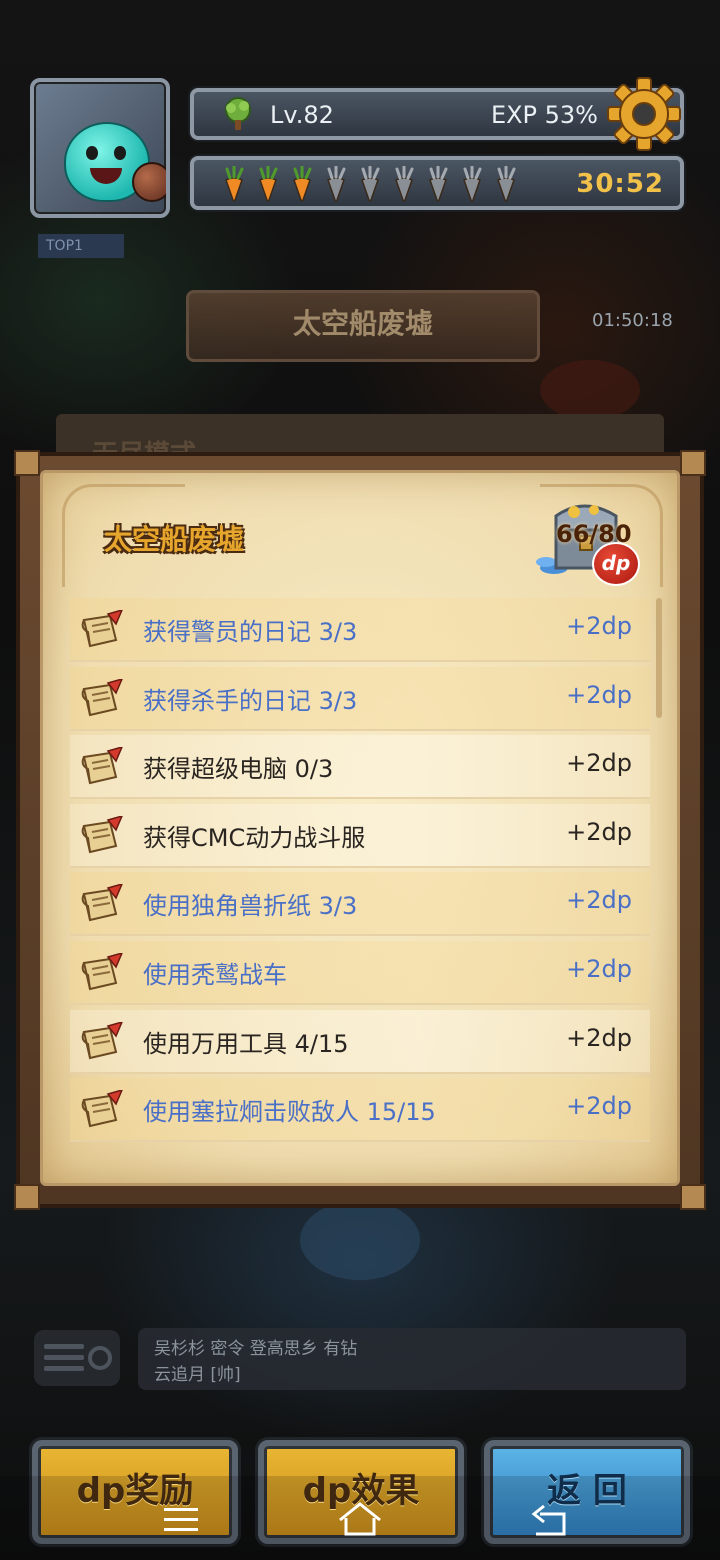  What do you see at coordinates (590, 390) in the screenshot?
I see `map-lava` at bounding box center [590, 390].